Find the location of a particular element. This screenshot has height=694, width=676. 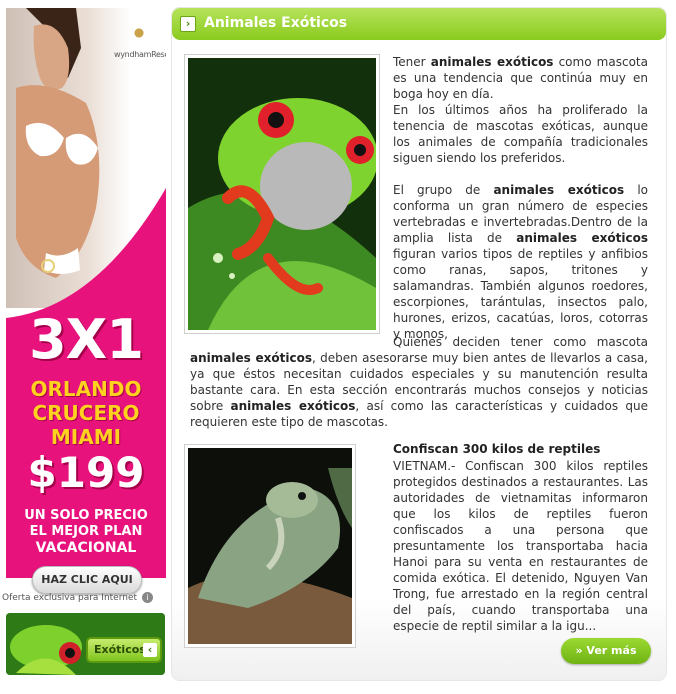

info-icon: i is located at coordinates (147, 597).